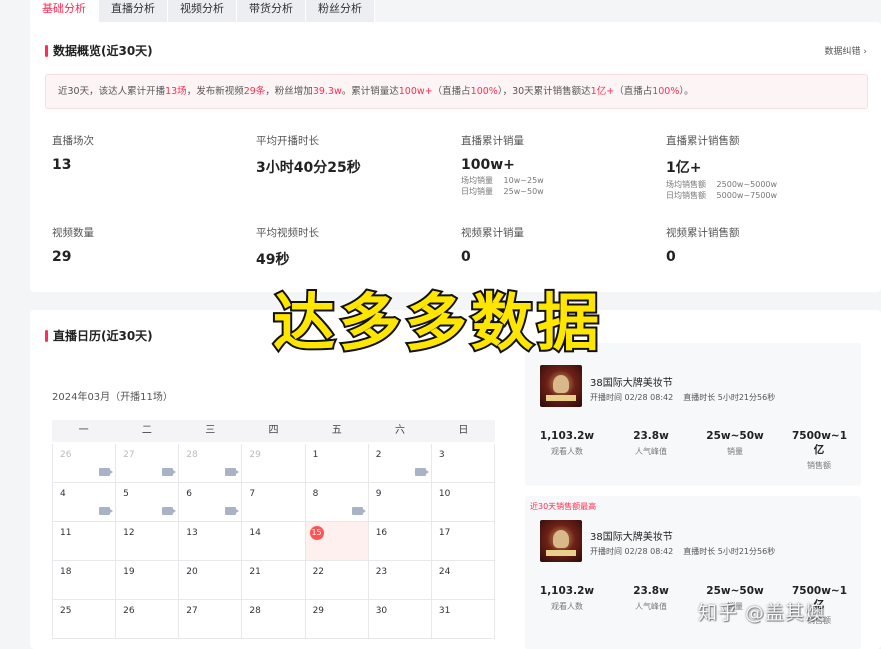 The width and height of the screenshot is (881, 649). Describe the element at coordinates (400, 541) in the screenshot. I see `calendar-day: 16` at that location.